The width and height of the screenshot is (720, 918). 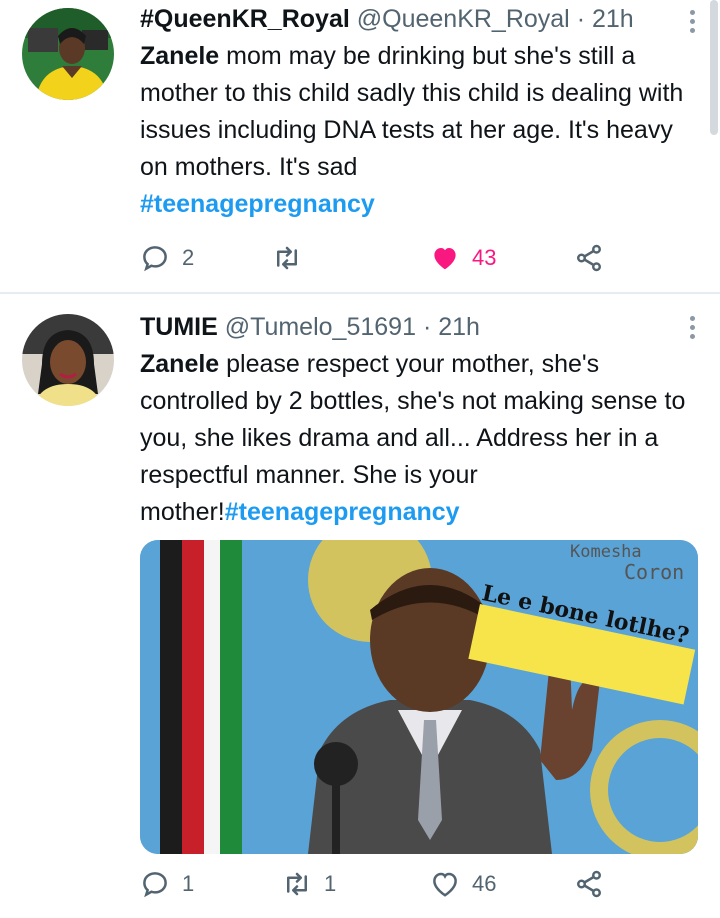 What do you see at coordinates (309, 884) in the screenshot?
I see `retweet-button: 1` at bounding box center [309, 884].